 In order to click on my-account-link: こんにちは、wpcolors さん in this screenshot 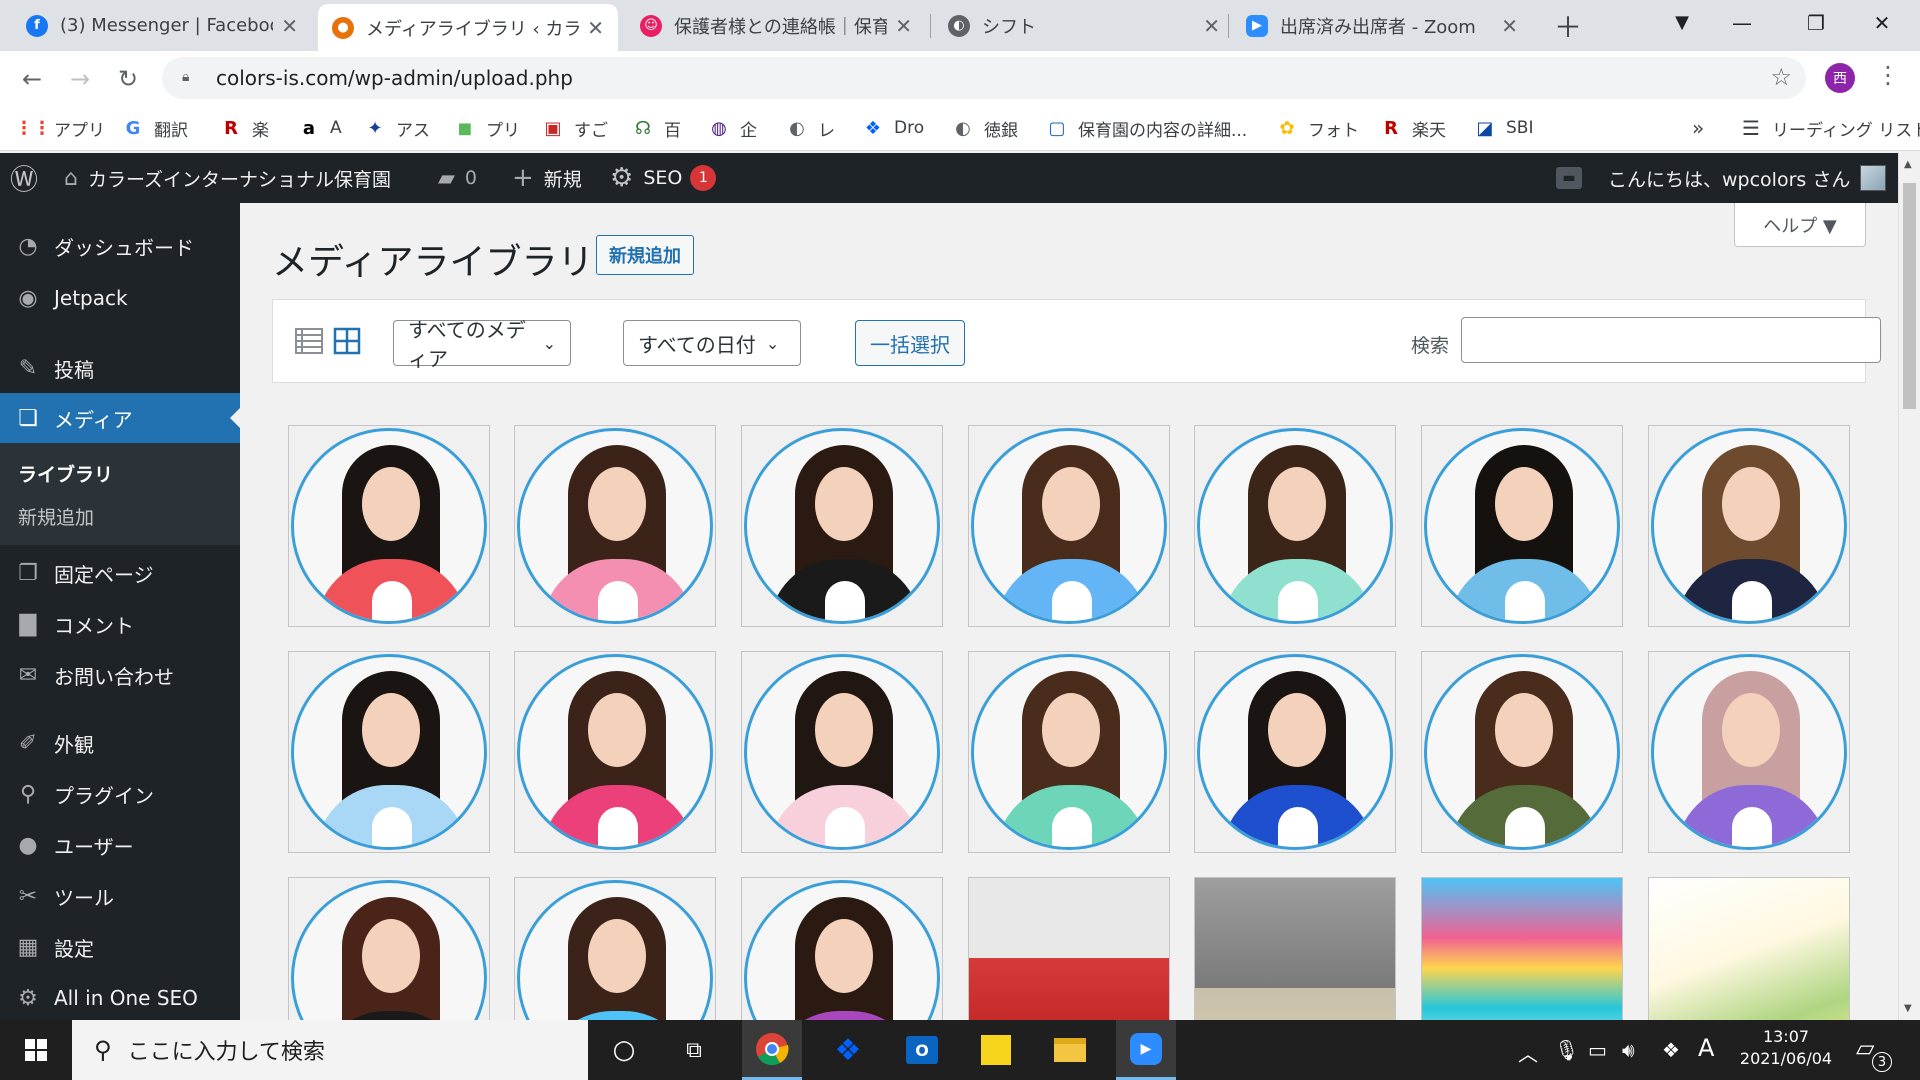, I will do `click(1747, 178)`.